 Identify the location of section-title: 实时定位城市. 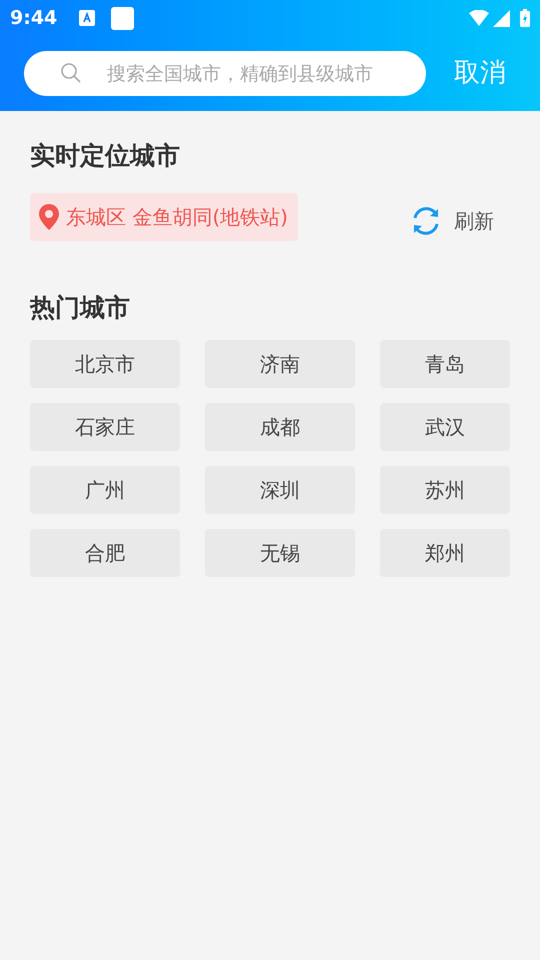
(105, 156).